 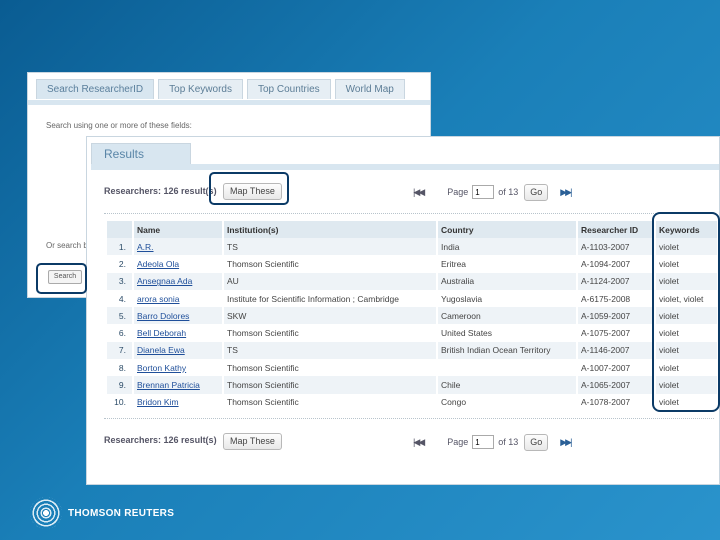 I want to click on researcher-id-cell: A-1059-2007, so click(x=616, y=316).